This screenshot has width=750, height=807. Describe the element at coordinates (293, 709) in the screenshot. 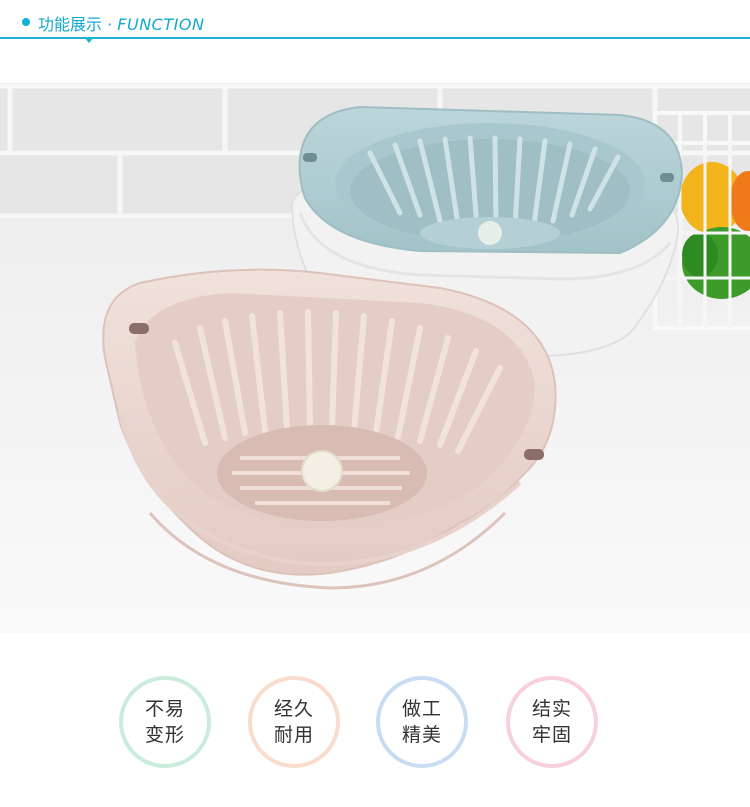

I see `feature-line-1: 经久` at that location.